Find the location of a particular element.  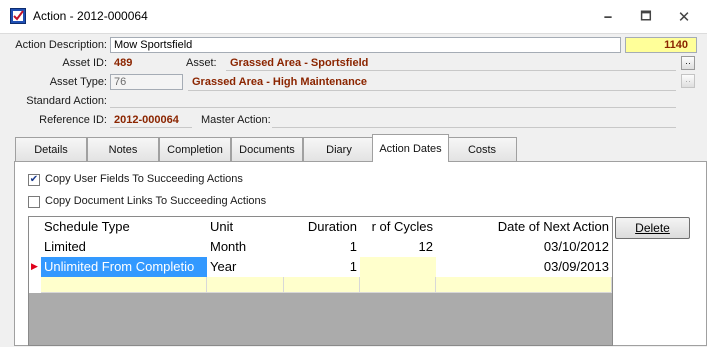

table-cell: Unlimited From Completio is located at coordinates (124, 267).